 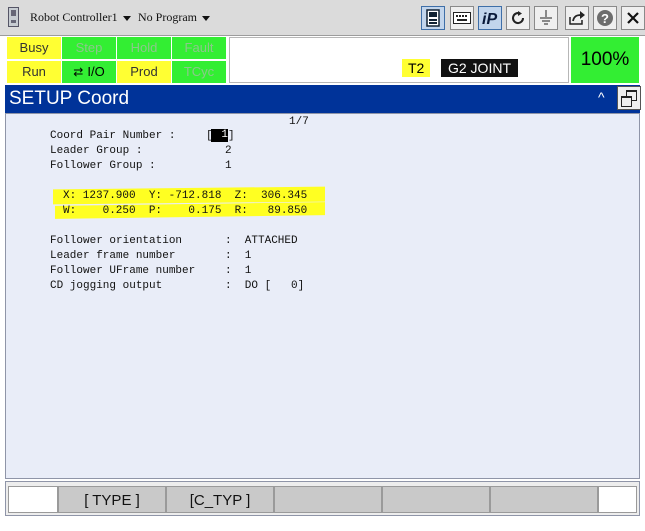 What do you see at coordinates (106, 286) in the screenshot?
I see `cd-jogging-label: CD jogging output` at bounding box center [106, 286].